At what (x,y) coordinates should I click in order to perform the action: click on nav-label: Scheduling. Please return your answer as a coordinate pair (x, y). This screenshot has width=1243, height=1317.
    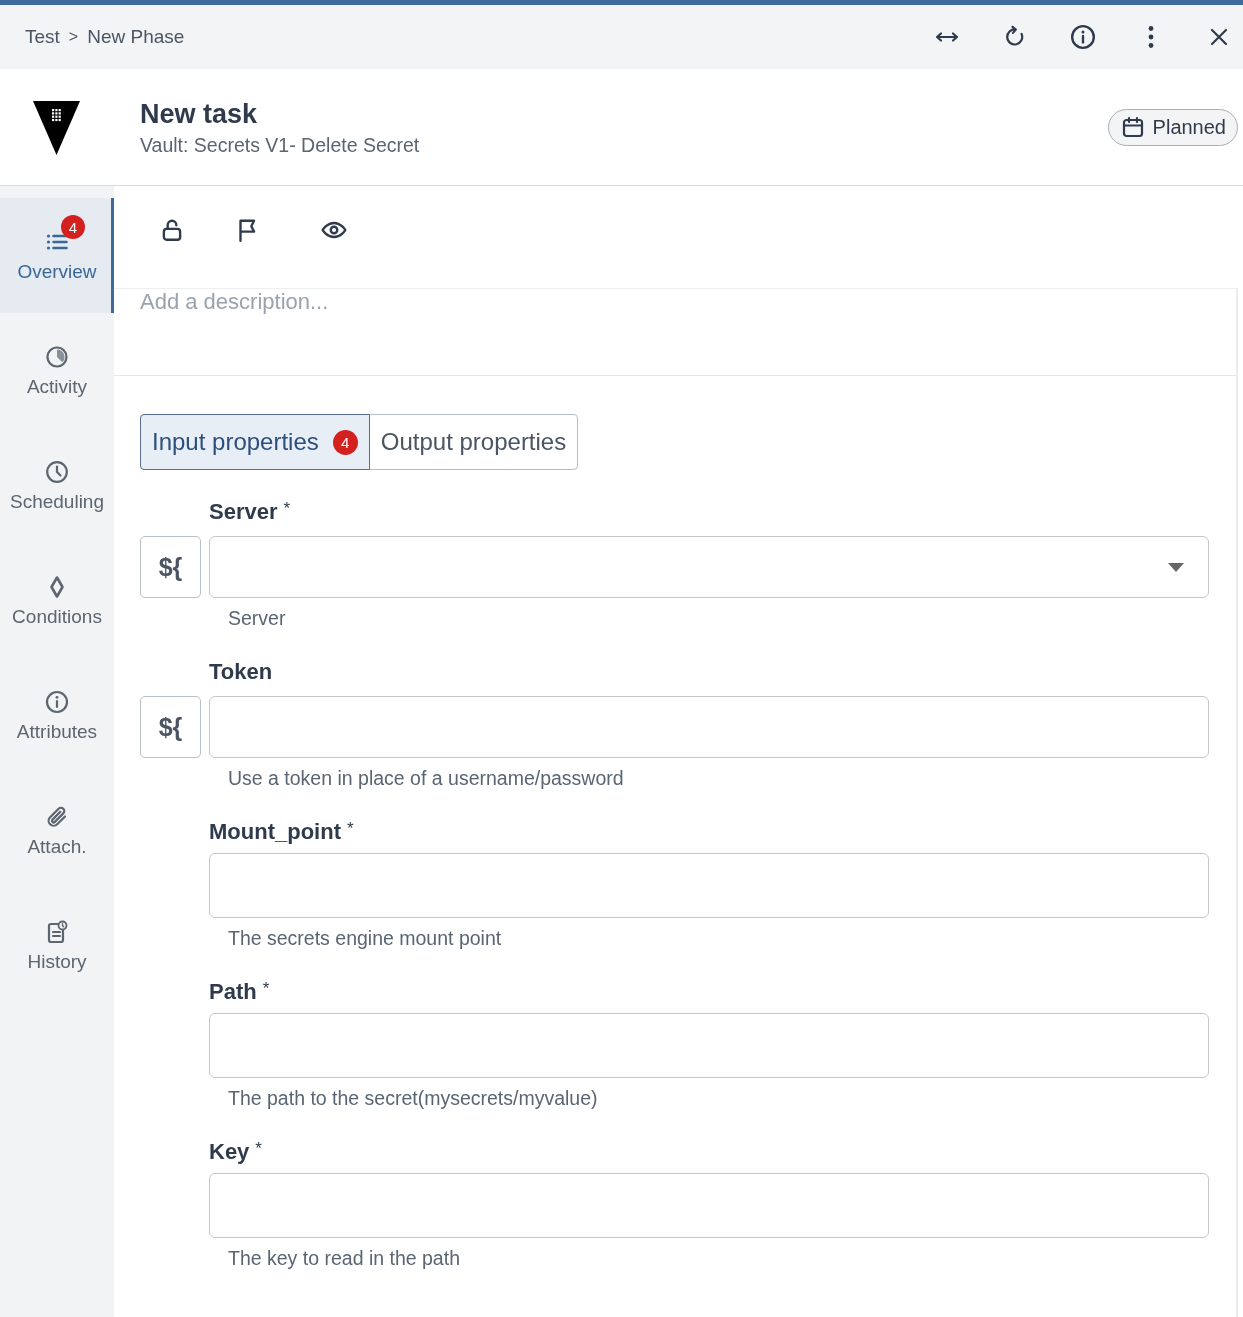
    Looking at the image, I should click on (57, 502).